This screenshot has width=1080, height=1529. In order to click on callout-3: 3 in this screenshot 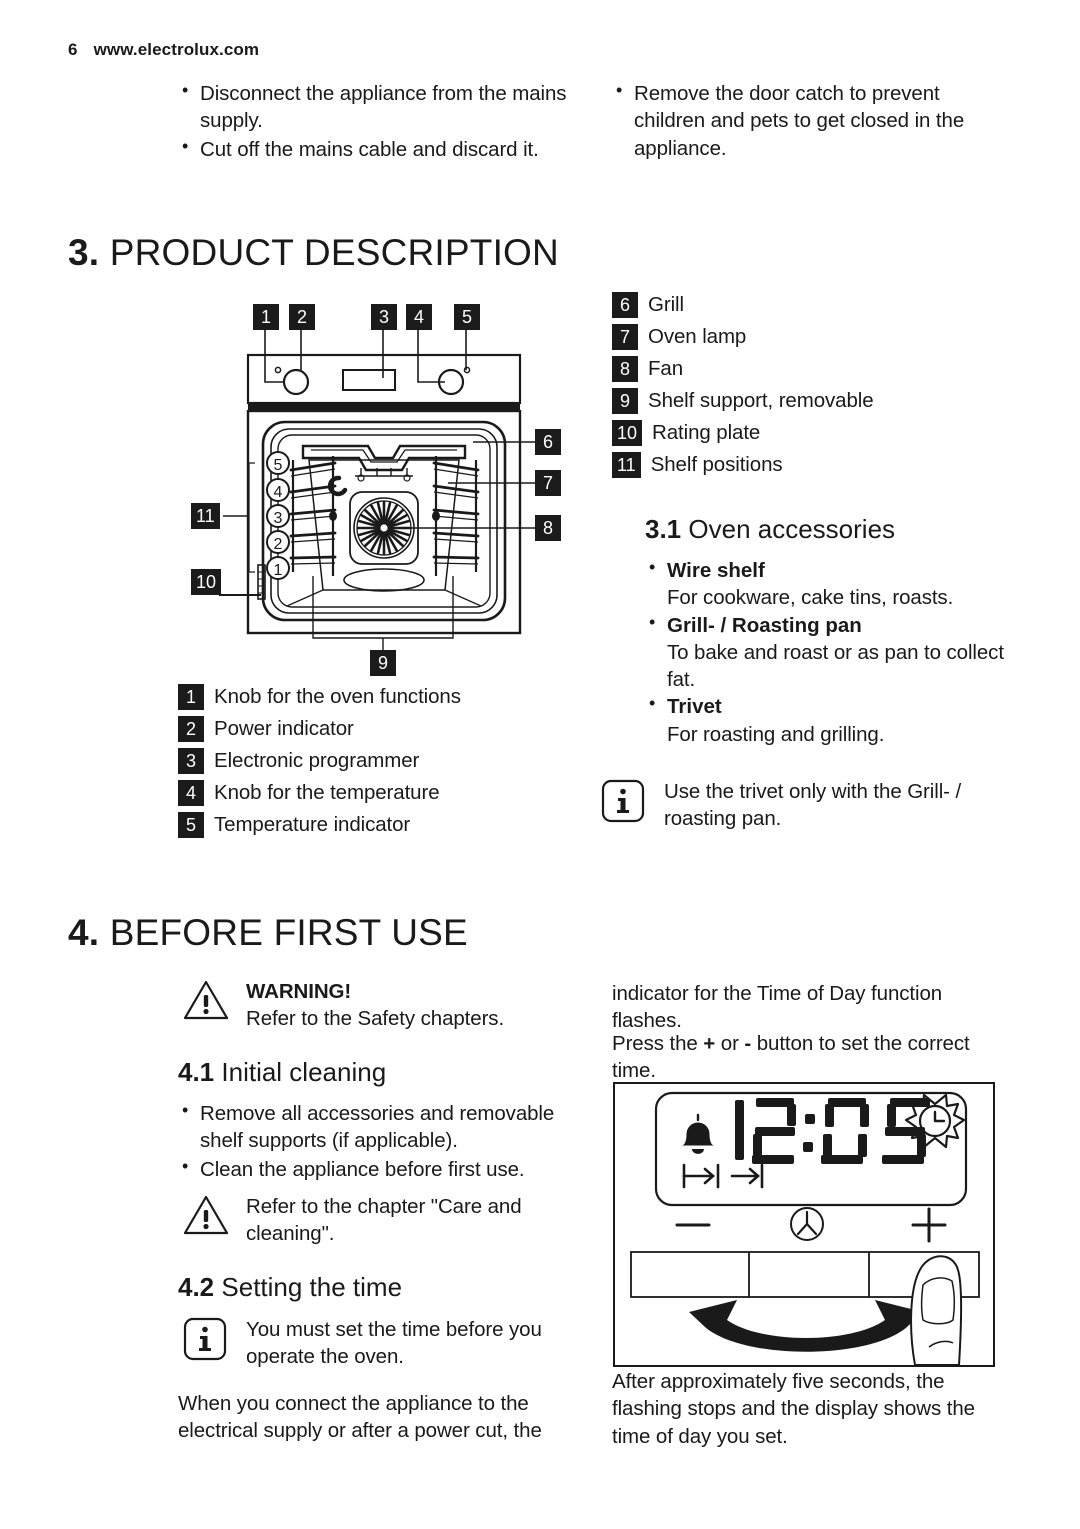, I will do `click(384, 317)`.